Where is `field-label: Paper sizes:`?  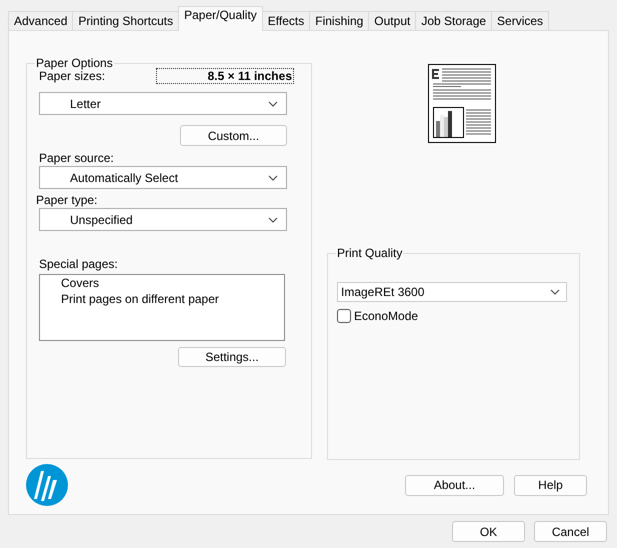
field-label: Paper sizes: is located at coordinates (72, 76).